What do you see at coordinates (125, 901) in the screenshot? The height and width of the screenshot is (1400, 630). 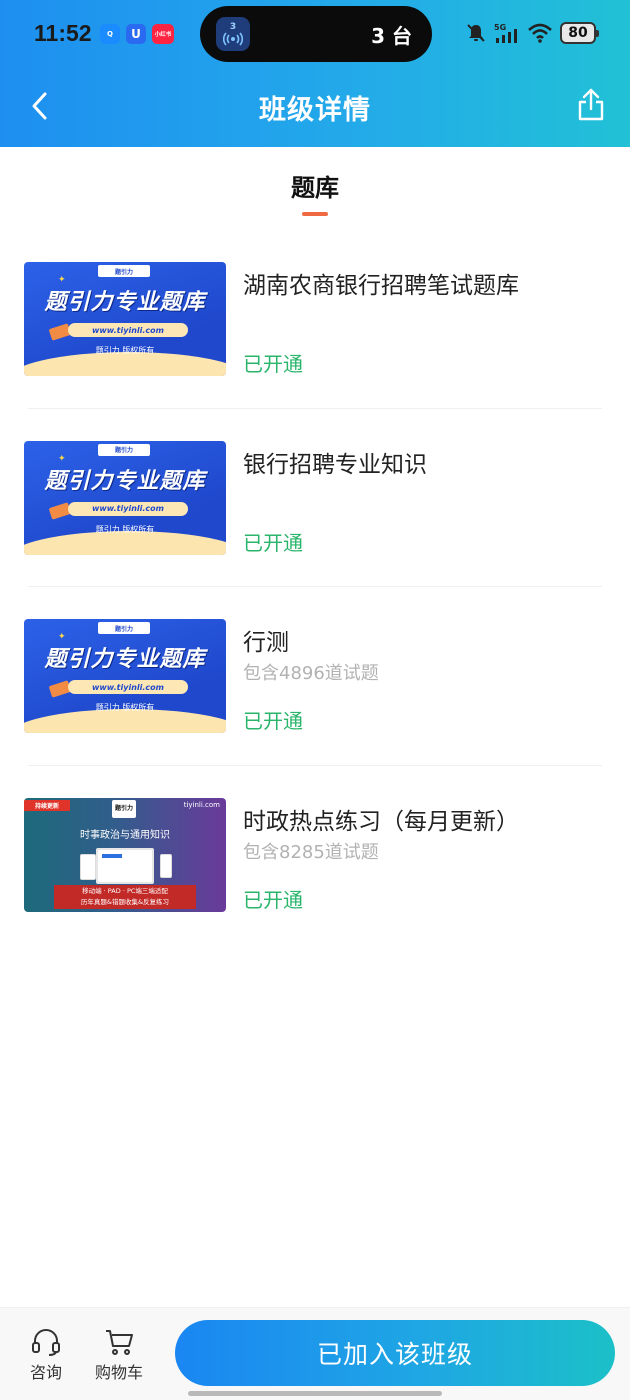 I see `feature-line-2: 历年真题&错题收集&反复练习` at bounding box center [125, 901].